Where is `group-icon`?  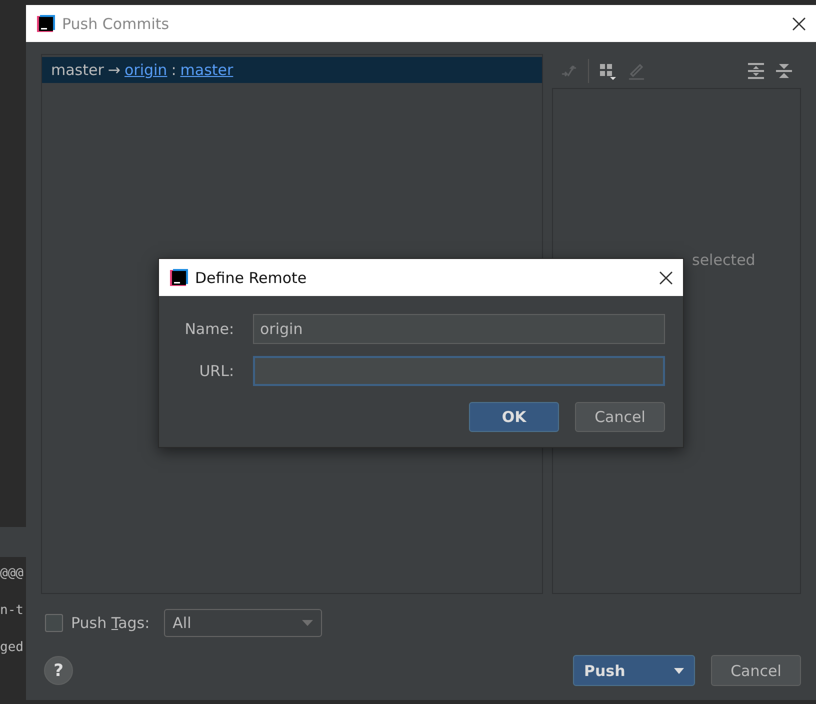
group-icon is located at coordinates (608, 71).